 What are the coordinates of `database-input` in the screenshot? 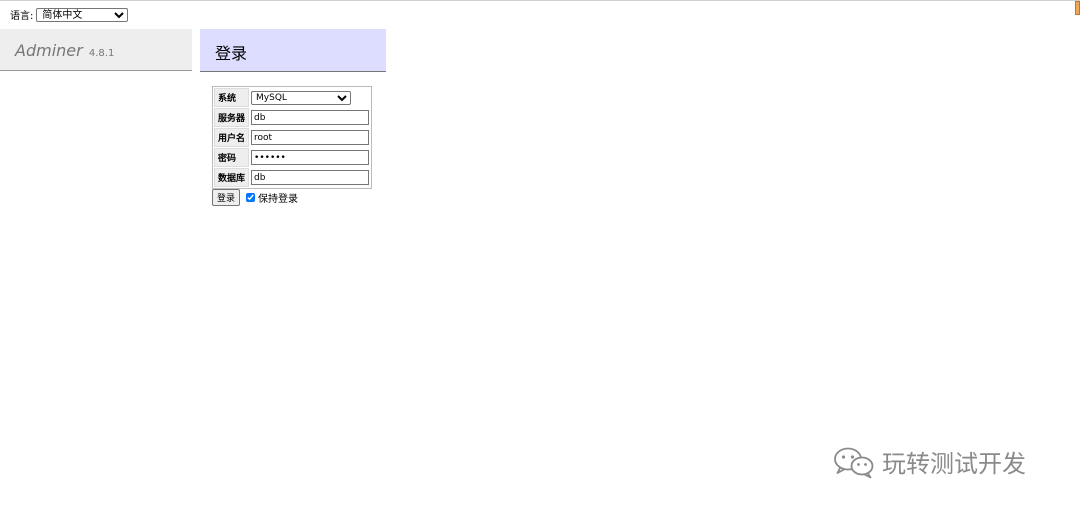 It's located at (310, 177).